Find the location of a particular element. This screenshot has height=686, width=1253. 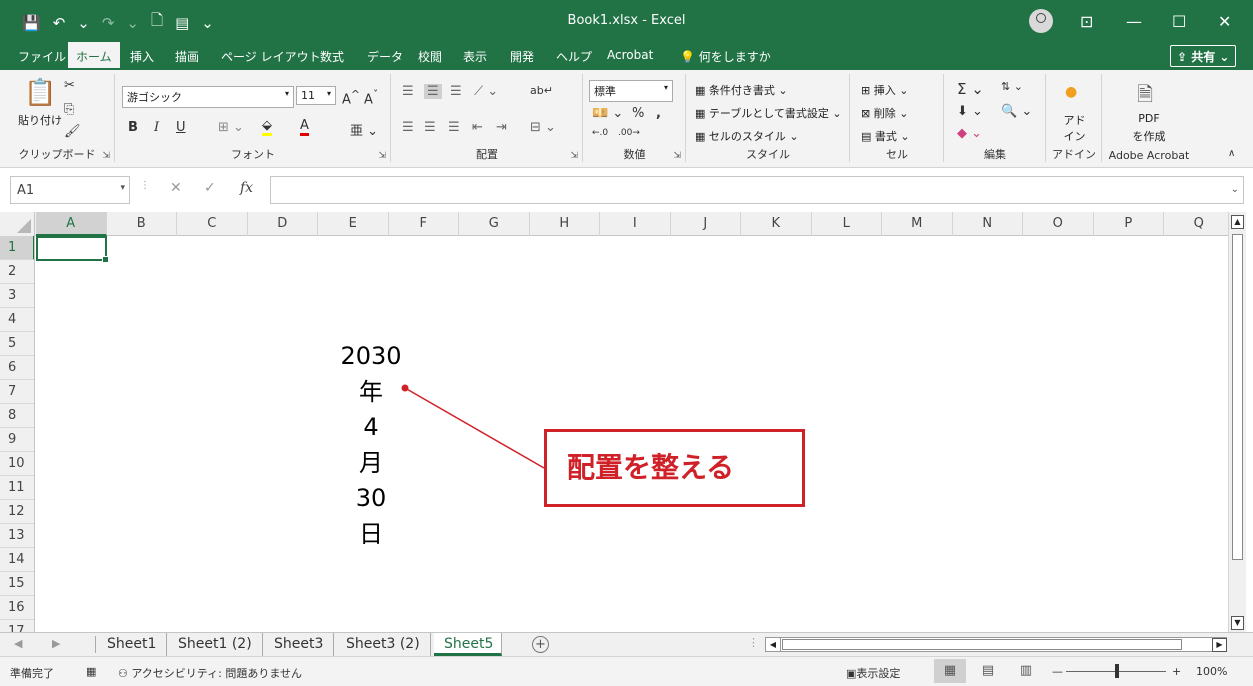

vertical-scroll-thumb is located at coordinates (1237, 397).